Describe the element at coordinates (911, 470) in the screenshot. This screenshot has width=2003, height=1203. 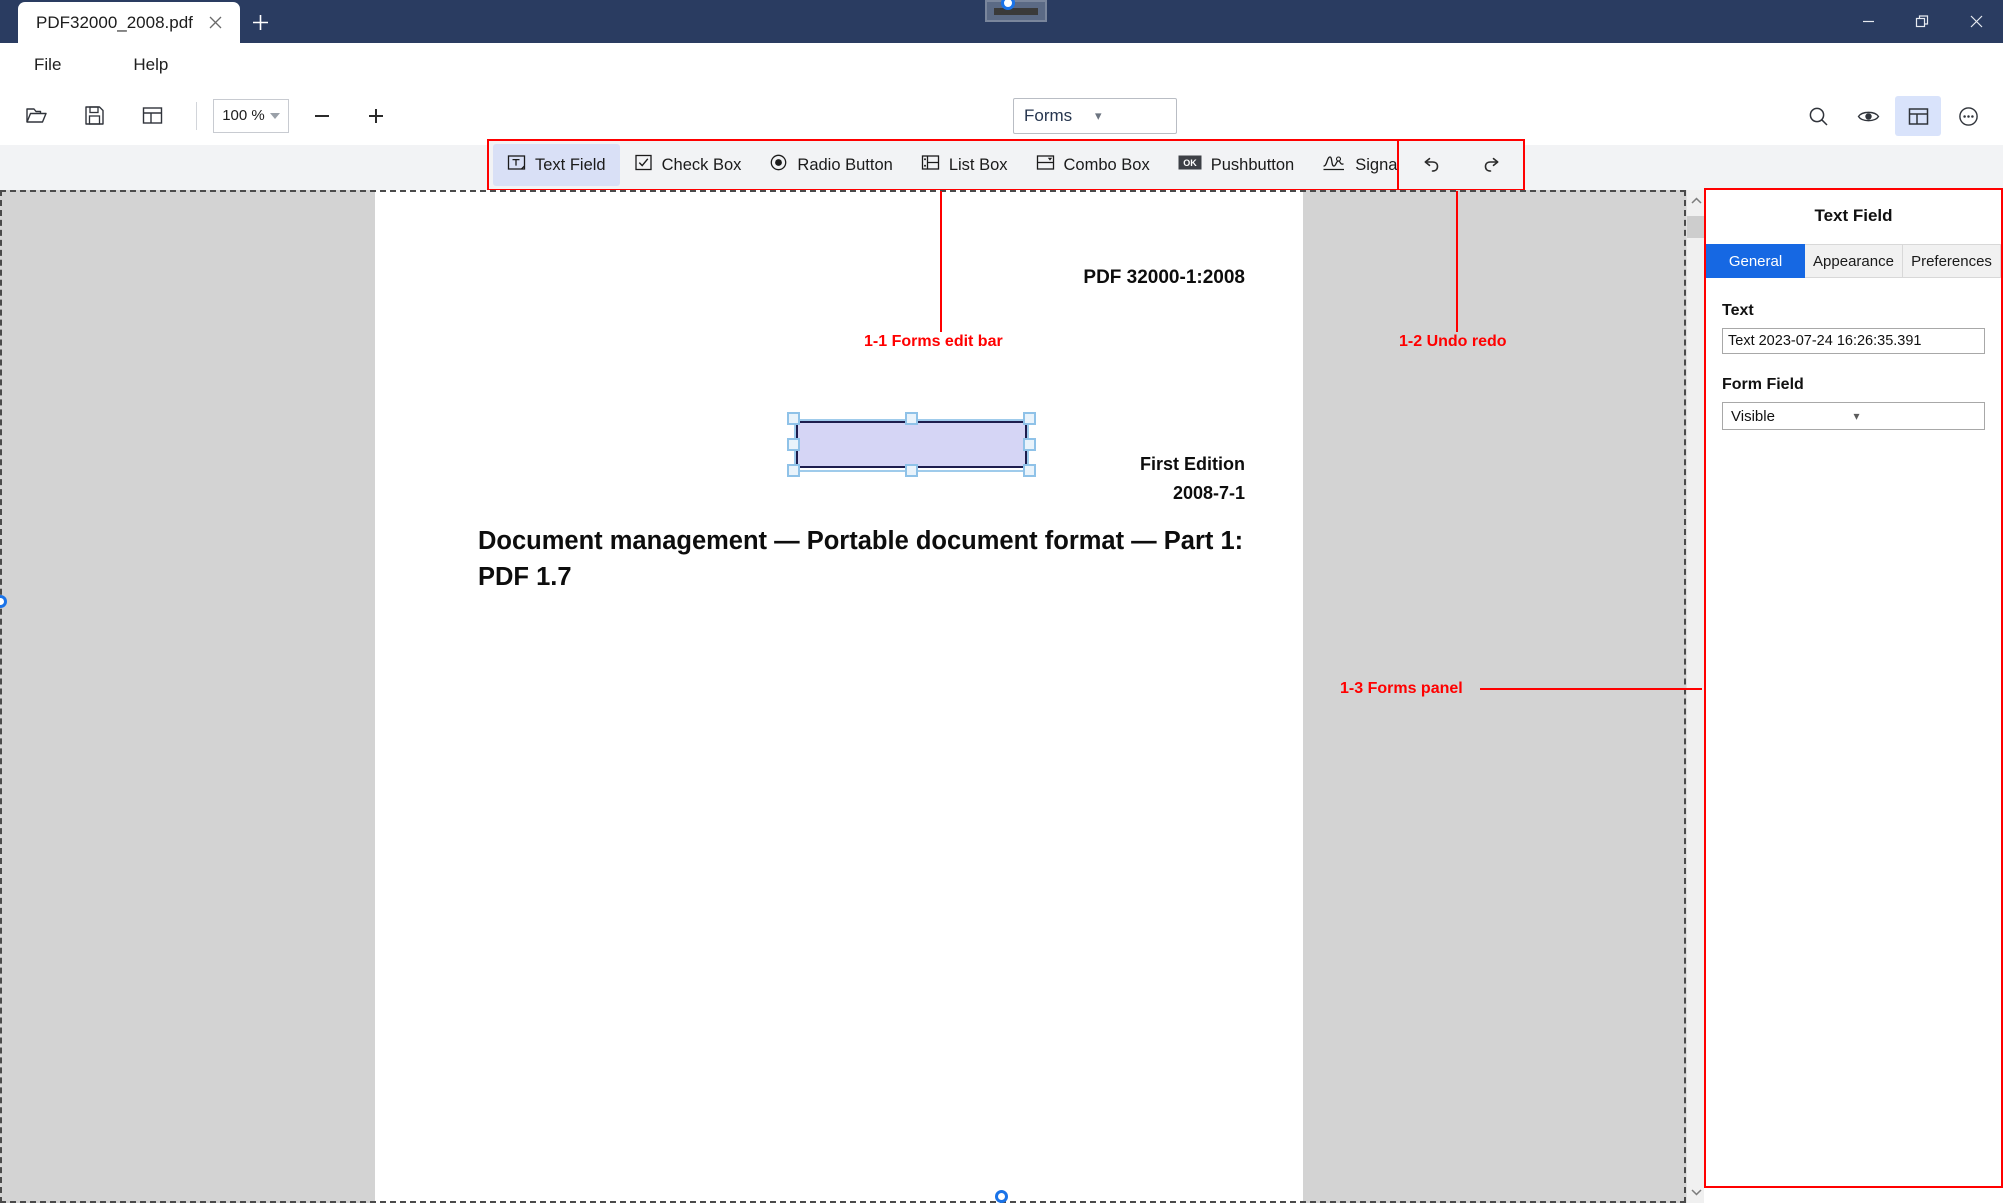
I see `resize-handle-s` at that location.